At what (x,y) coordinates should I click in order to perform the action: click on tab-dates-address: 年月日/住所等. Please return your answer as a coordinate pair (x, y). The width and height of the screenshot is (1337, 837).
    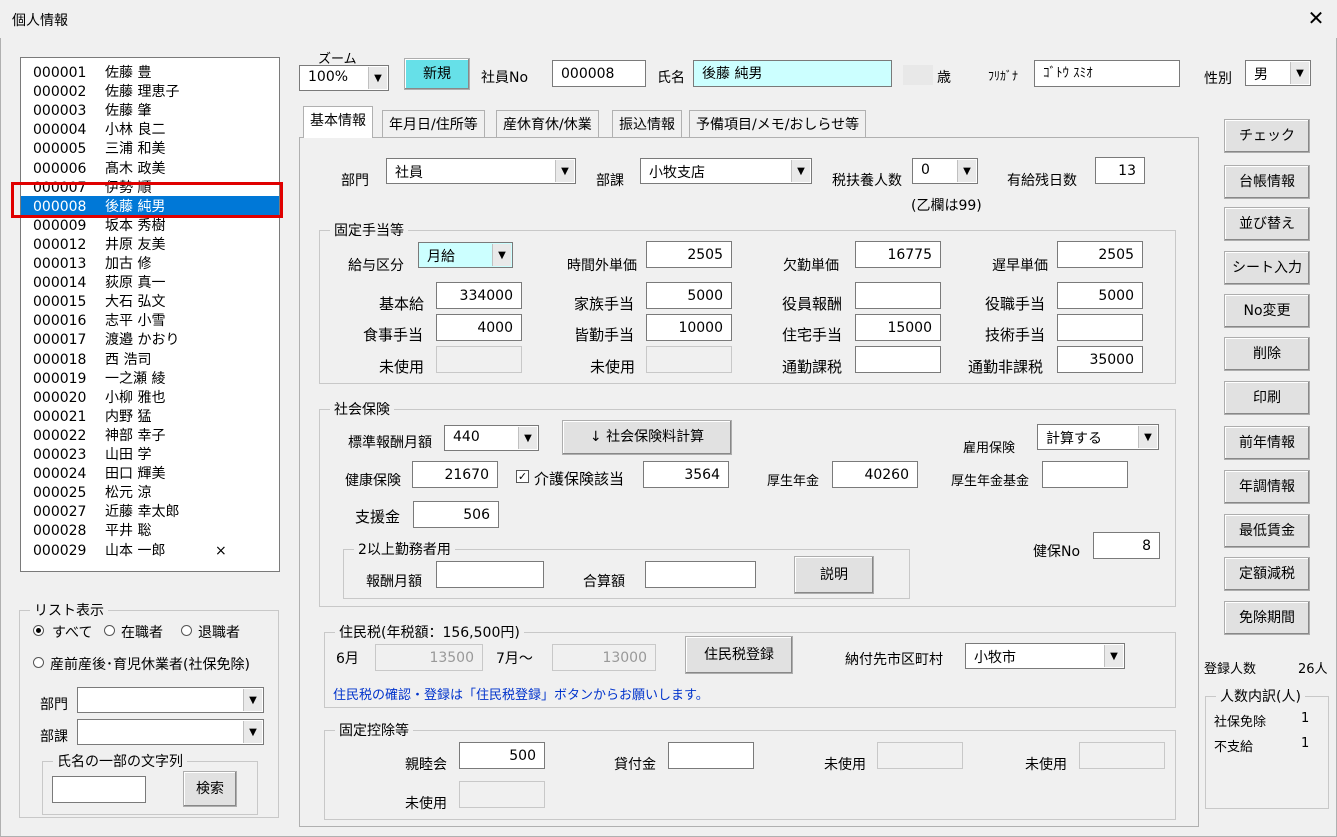
    Looking at the image, I should click on (433, 123).